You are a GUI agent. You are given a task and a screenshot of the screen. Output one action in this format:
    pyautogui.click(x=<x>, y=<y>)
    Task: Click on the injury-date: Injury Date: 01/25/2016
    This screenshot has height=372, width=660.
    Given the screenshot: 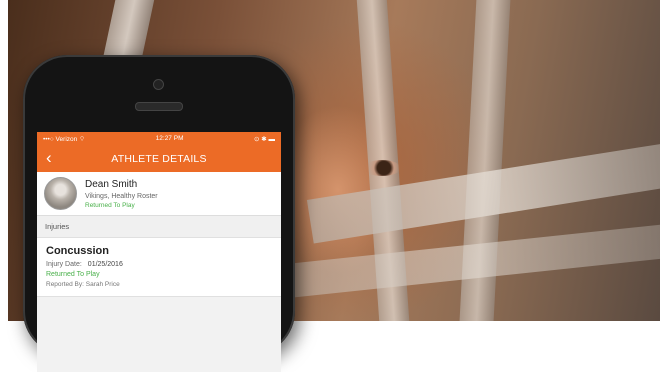 What is the action you would take?
    pyautogui.click(x=84, y=264)
    